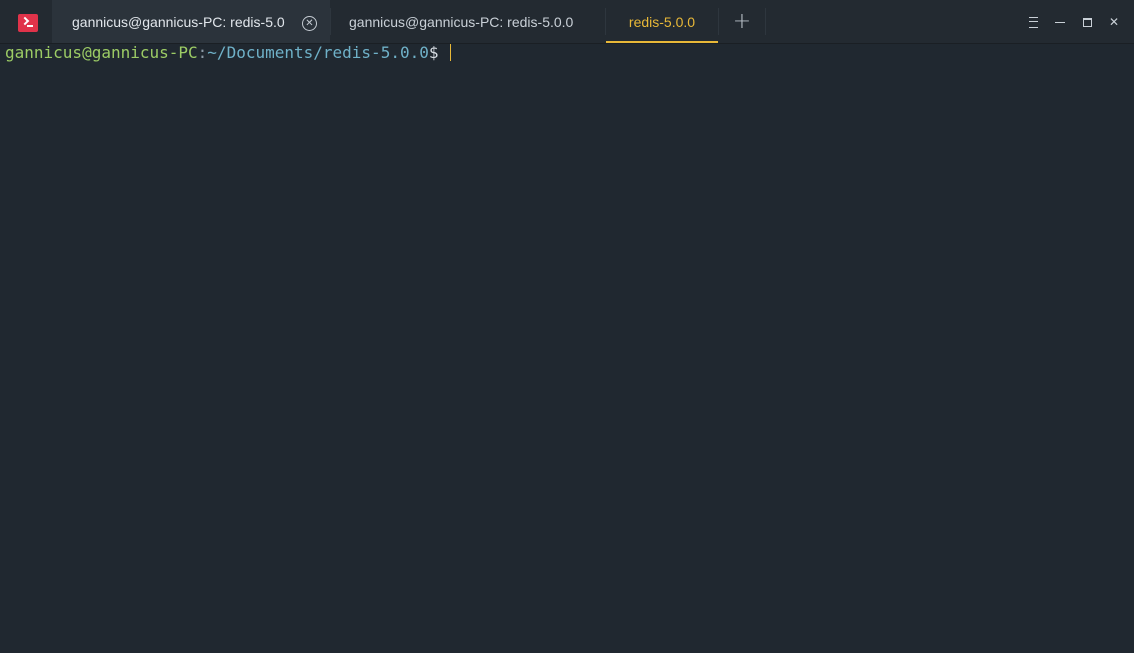  I want to click on maximize-icon, so click(1087, 22).